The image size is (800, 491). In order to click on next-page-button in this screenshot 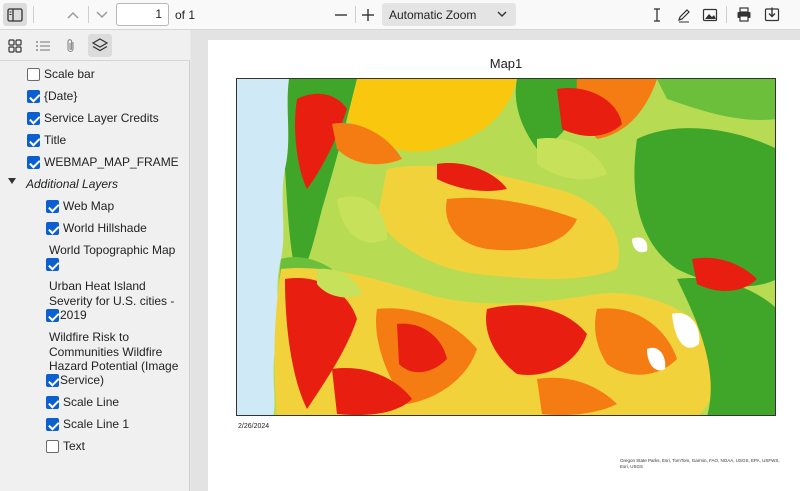, I will do `click(102, 14)`.